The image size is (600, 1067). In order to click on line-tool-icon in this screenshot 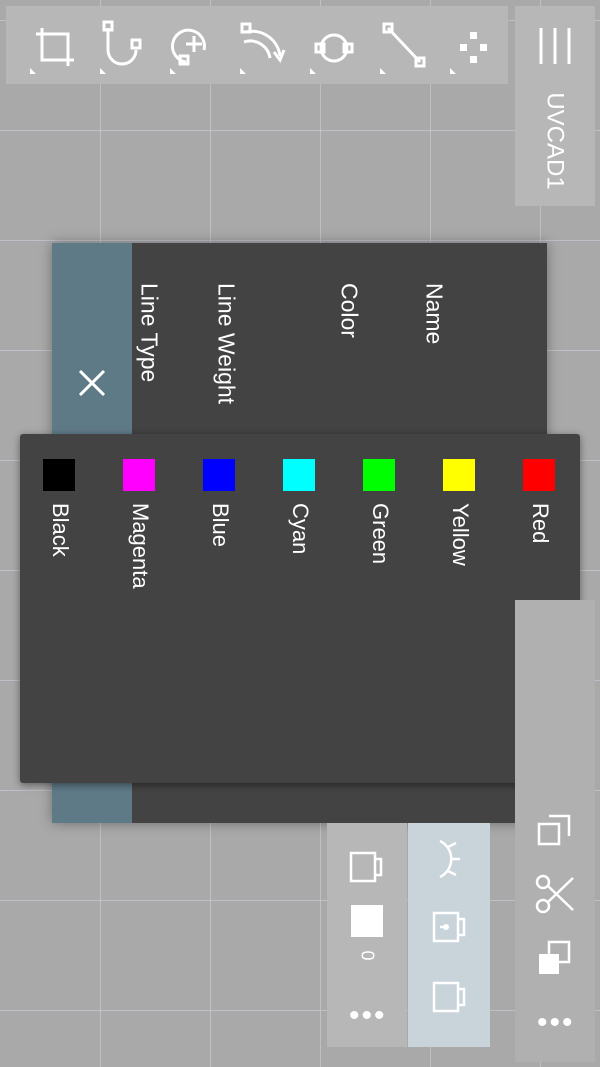, I will do `click(402, 45)`.